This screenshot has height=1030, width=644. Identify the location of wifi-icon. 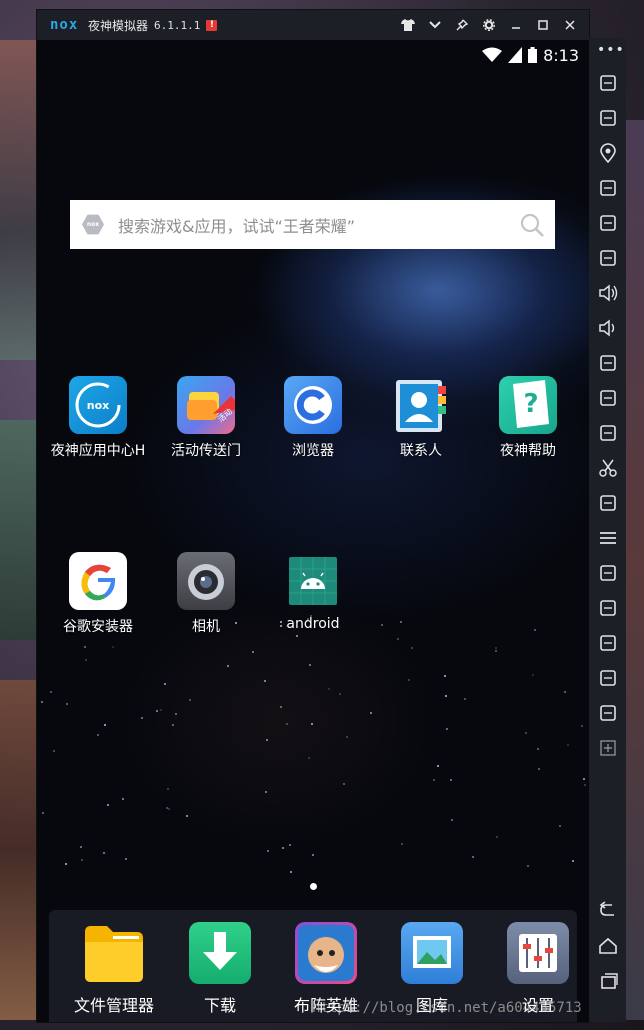
(492, 54).